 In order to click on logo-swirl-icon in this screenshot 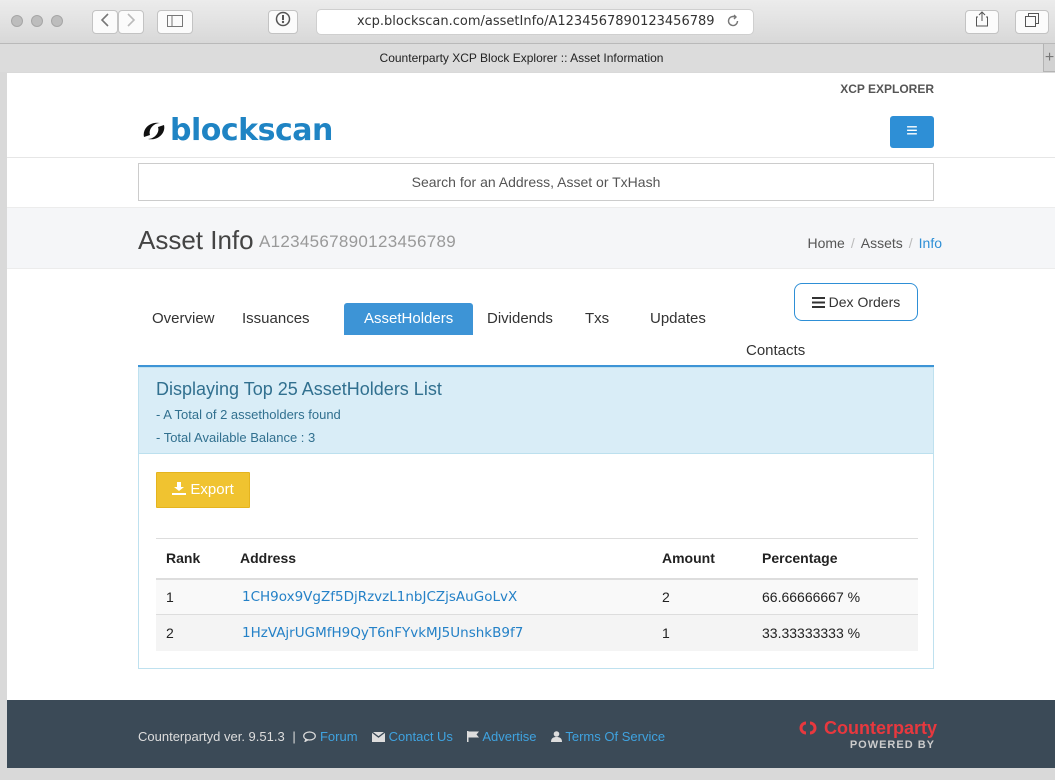, I will do `click(154, 131)`.